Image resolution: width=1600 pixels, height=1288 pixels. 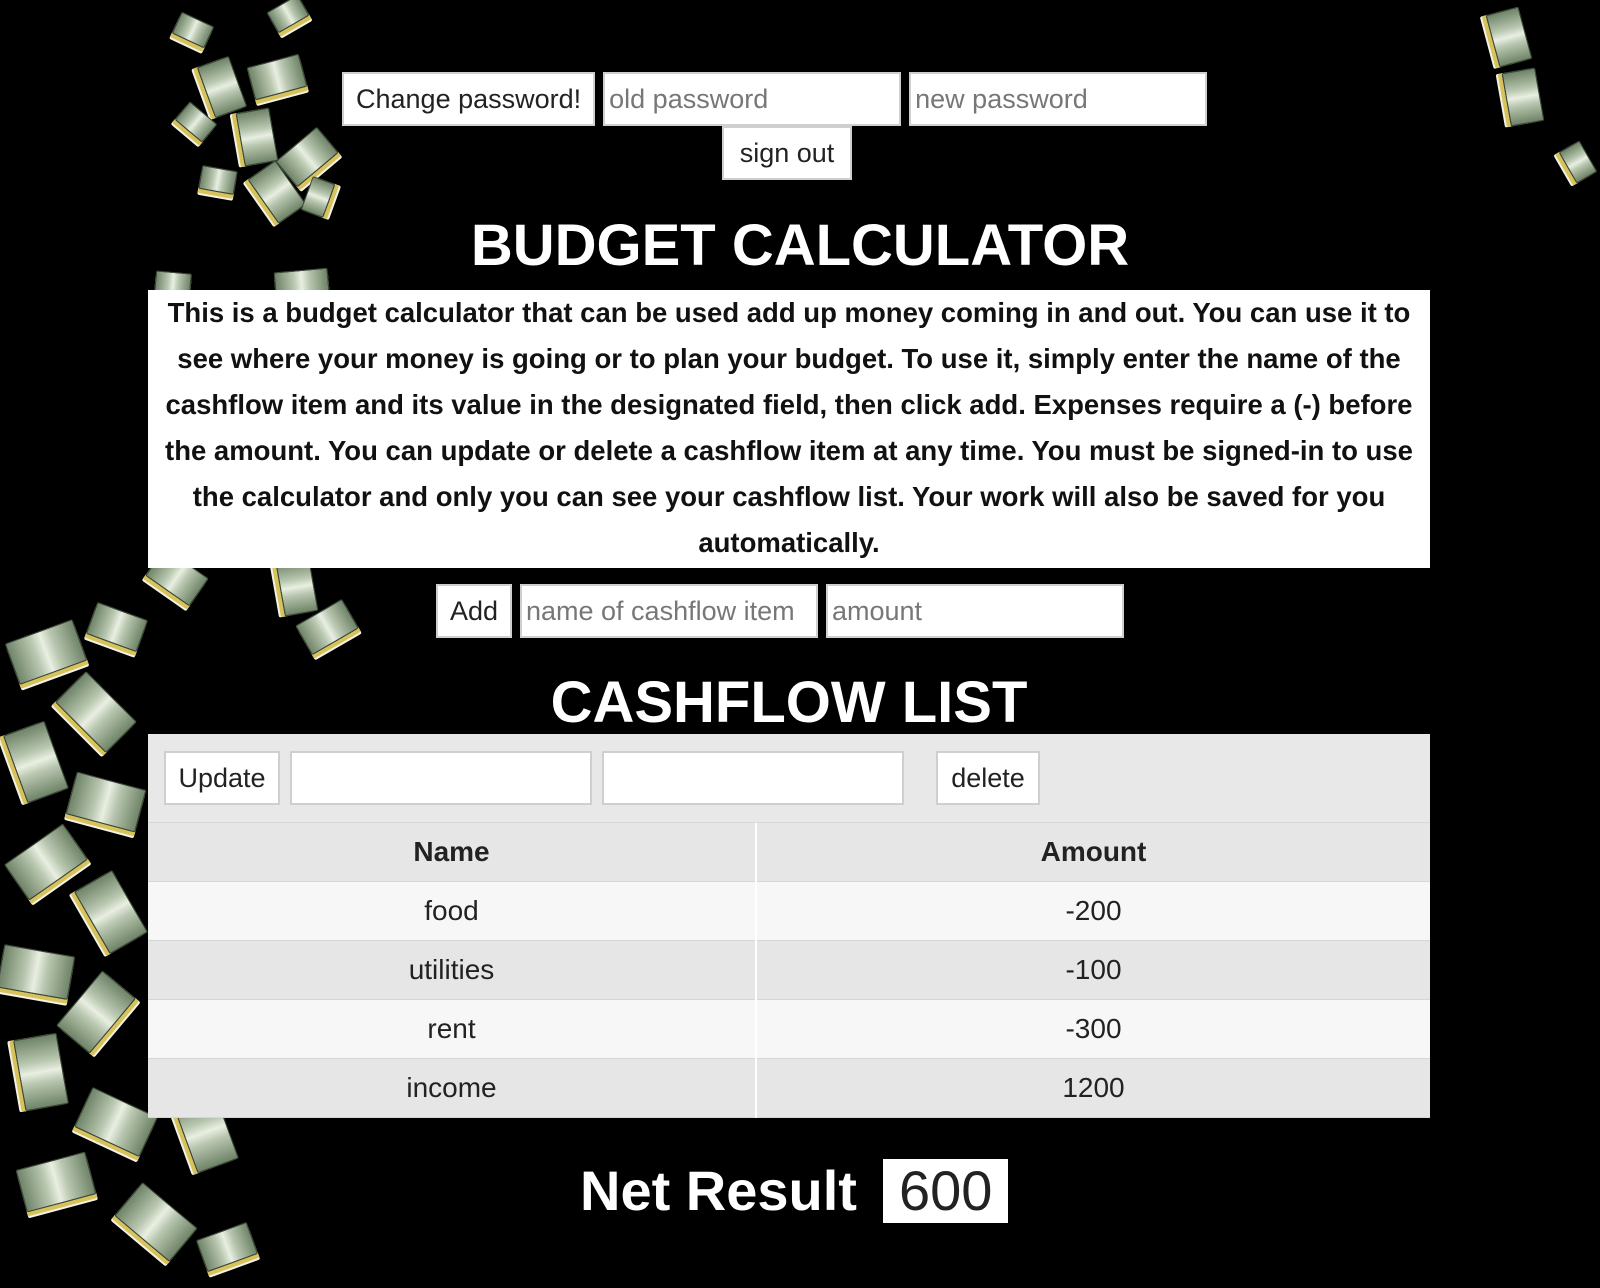 I want to click on delete-button: delete, so click(x=988, y=778).